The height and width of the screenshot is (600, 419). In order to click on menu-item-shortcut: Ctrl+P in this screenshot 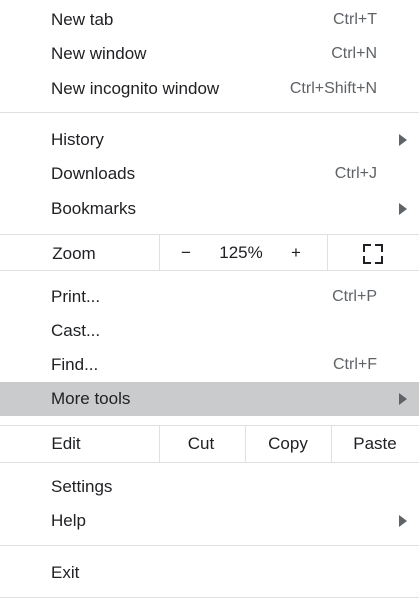, I will do `click(354, 296)`.